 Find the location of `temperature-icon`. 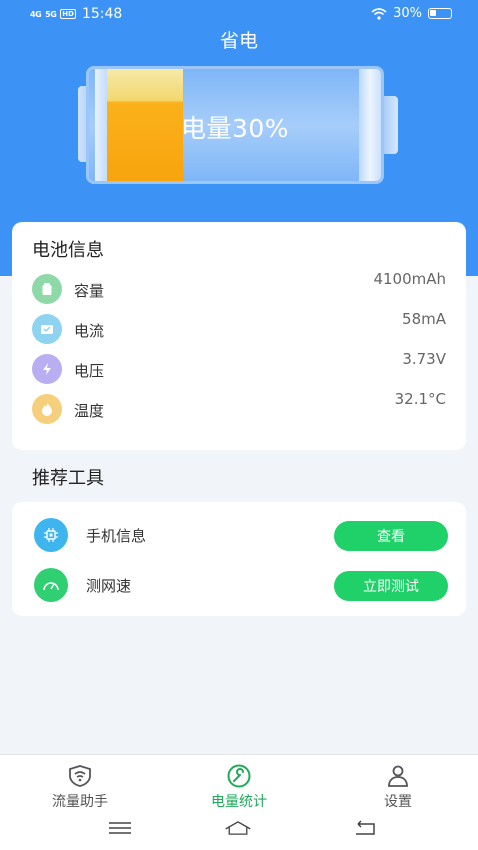

temperature-icon is located at coordinates (47, 409).